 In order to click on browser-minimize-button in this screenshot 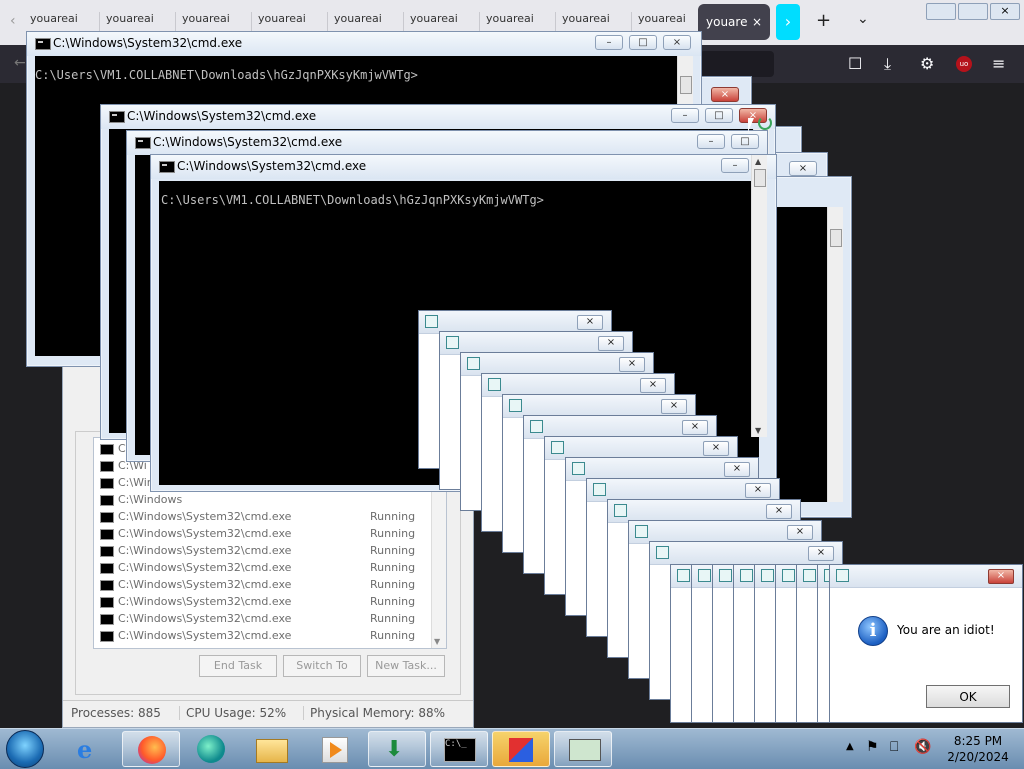, I will do `click(941, 11)`.